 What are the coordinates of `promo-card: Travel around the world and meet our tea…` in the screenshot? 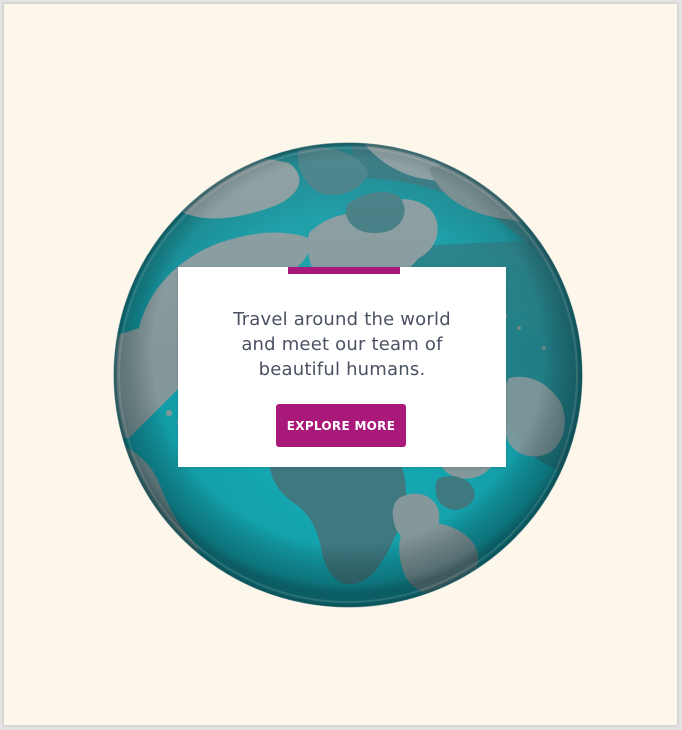 It's located at (342, 367).